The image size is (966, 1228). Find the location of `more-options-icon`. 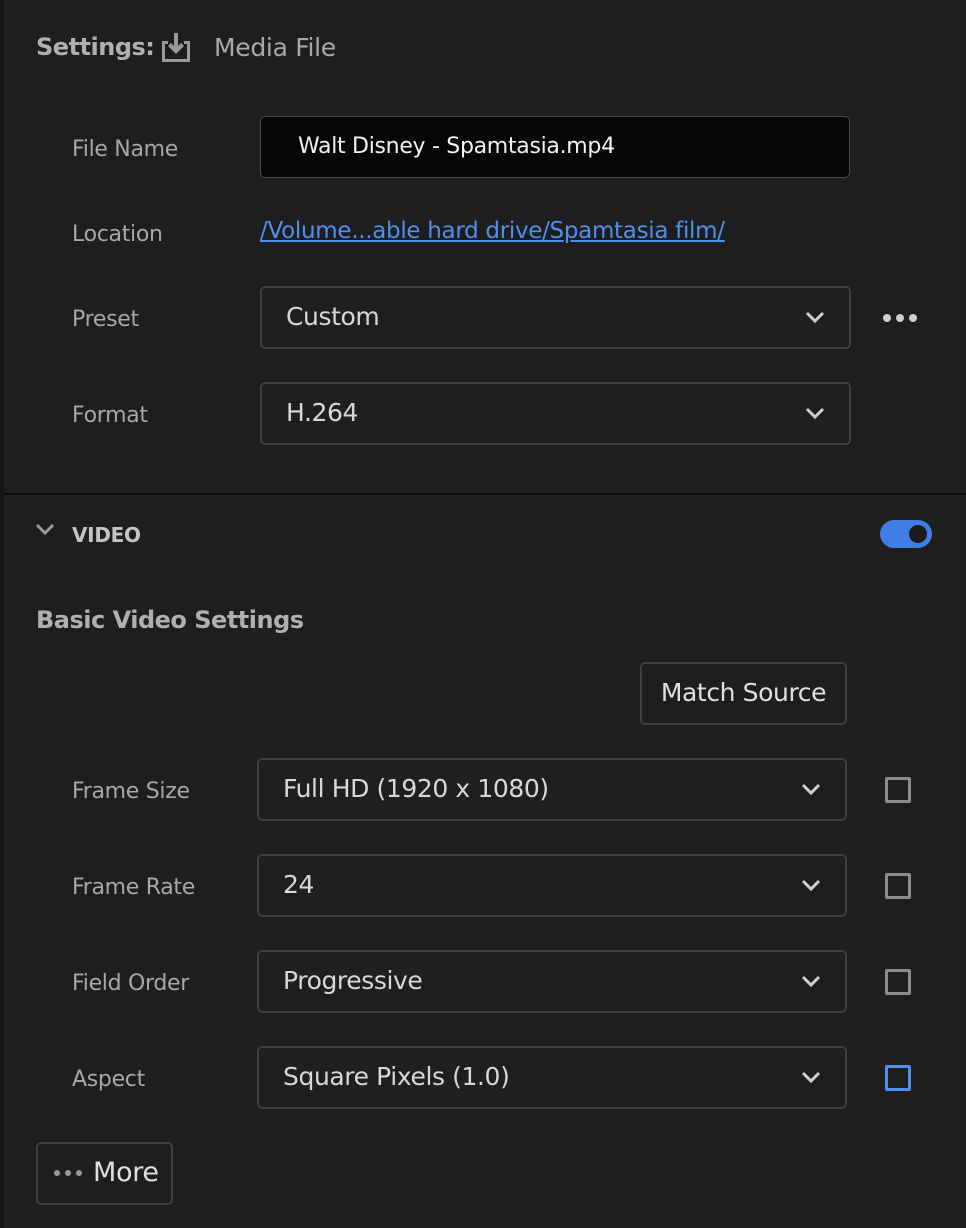

more-options-icon is located at coordinates (900, 318).